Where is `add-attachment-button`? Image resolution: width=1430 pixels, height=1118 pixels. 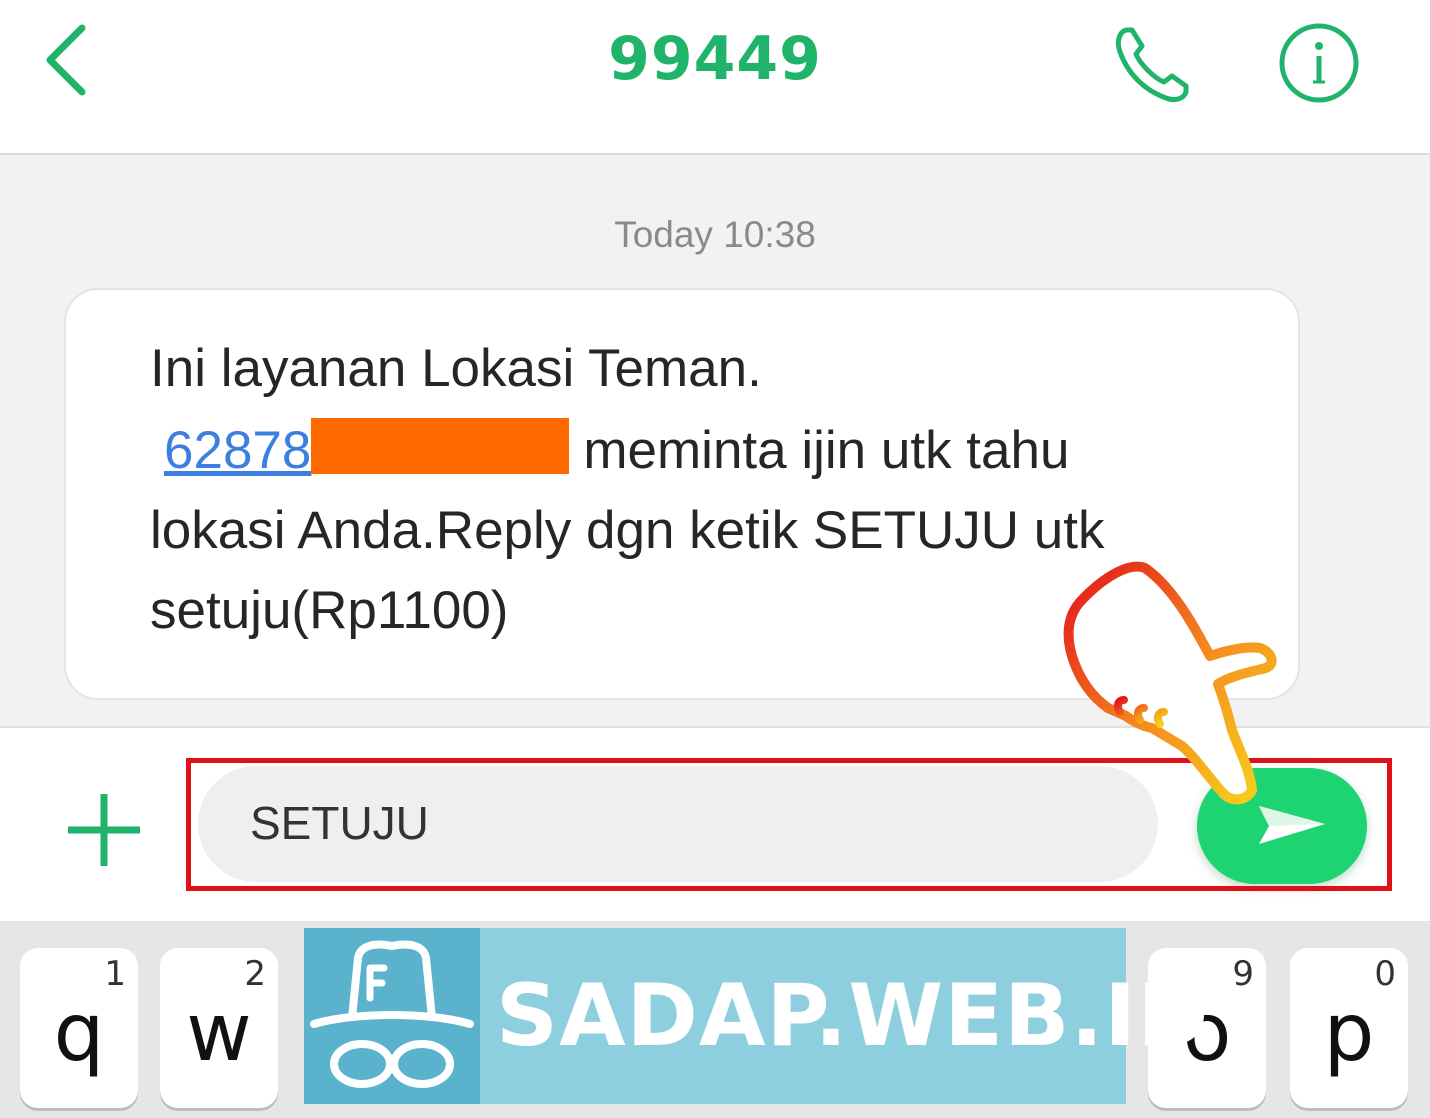
add-attachment-button is located at coordinates (104, 830).